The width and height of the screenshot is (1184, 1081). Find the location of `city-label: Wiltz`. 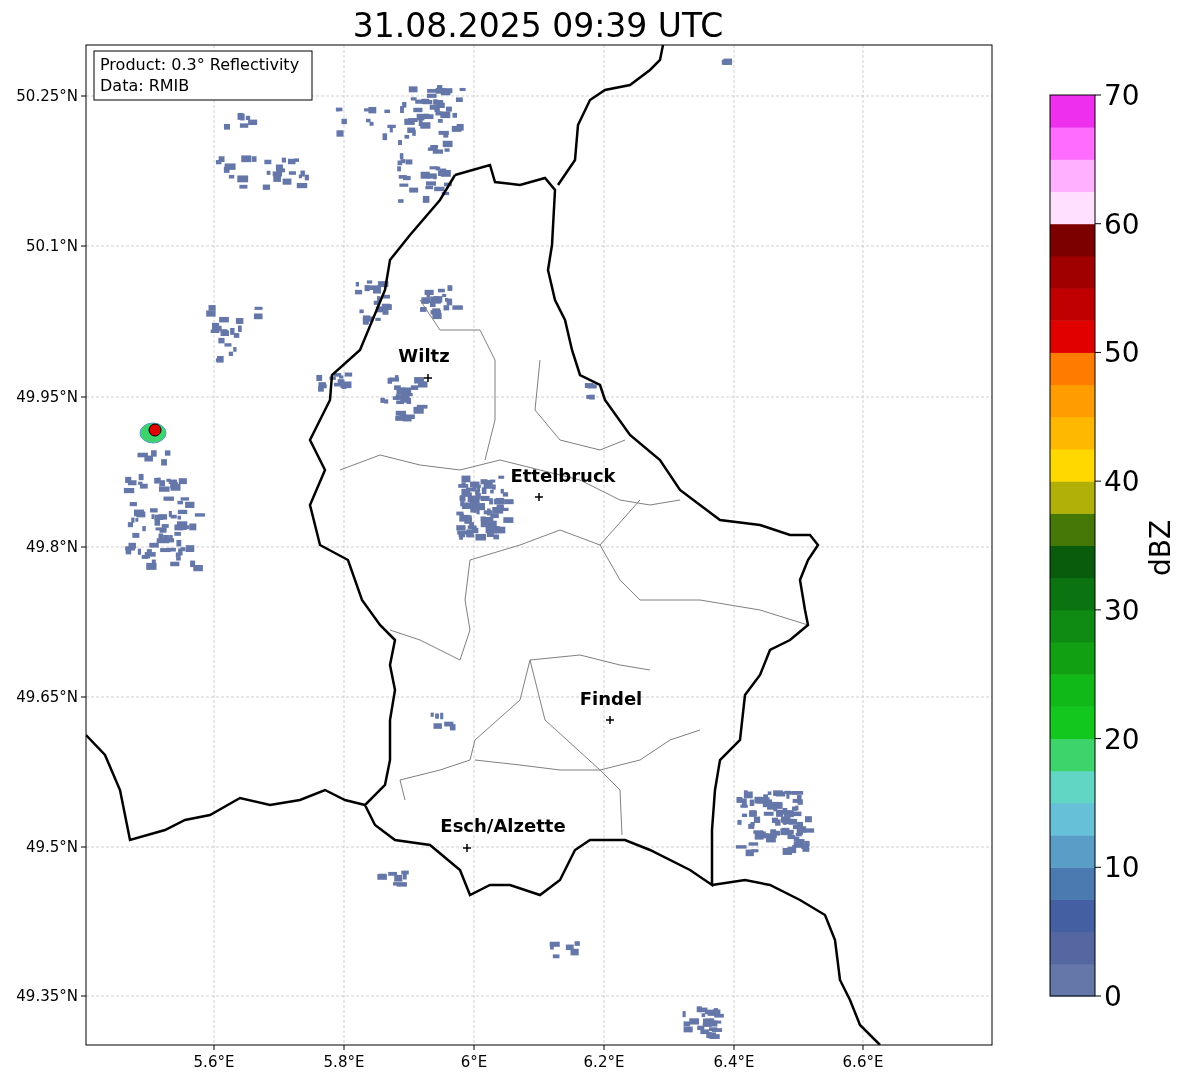

city-label: Wiltz is located at coordinates (424, 355).